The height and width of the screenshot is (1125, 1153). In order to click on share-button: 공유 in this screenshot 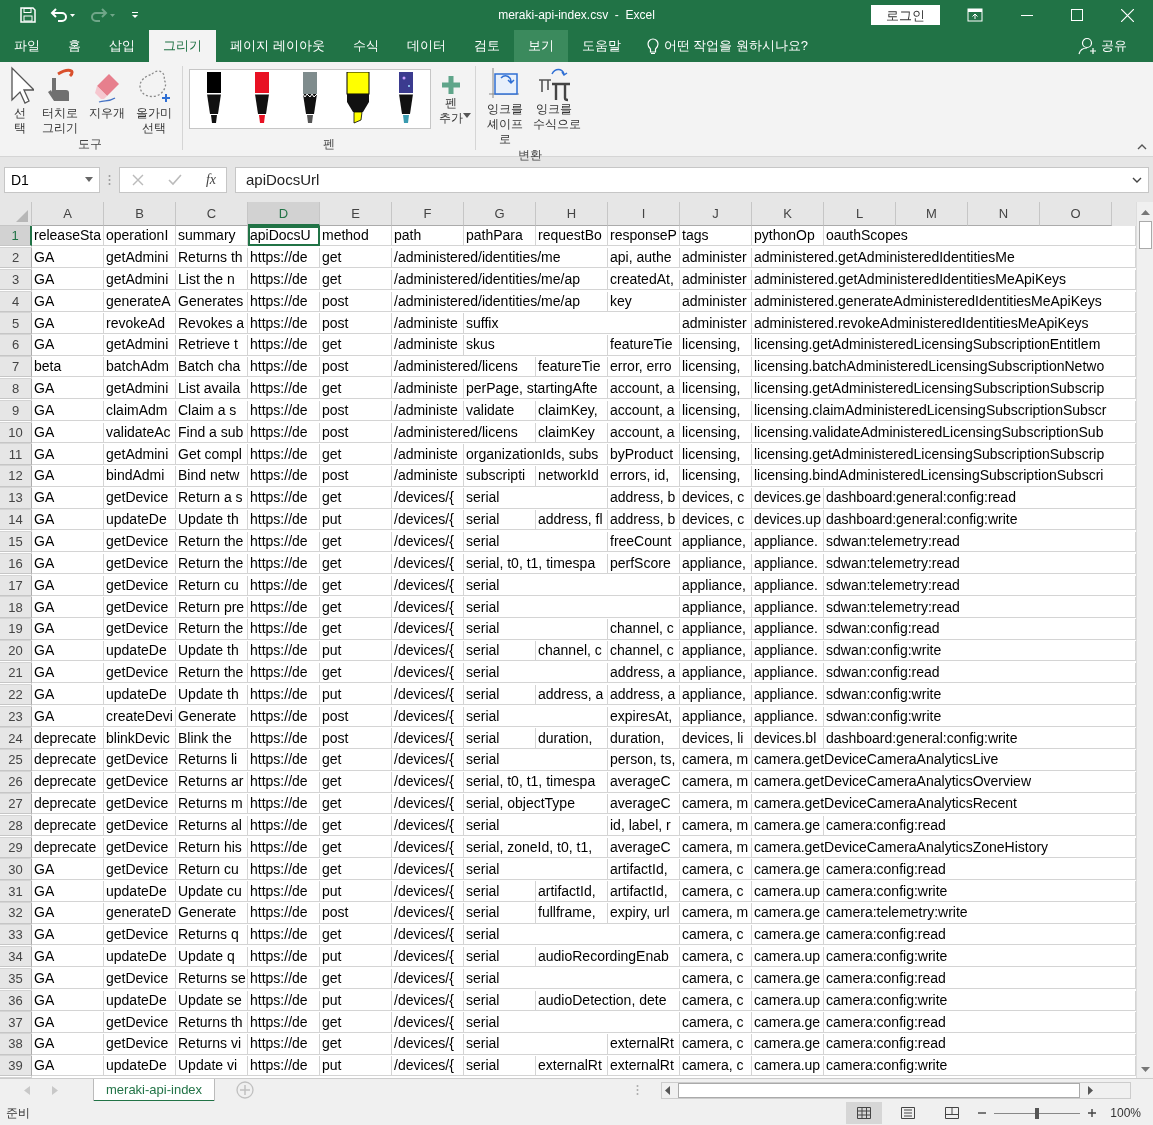, I will do `click(1102, 46)`.